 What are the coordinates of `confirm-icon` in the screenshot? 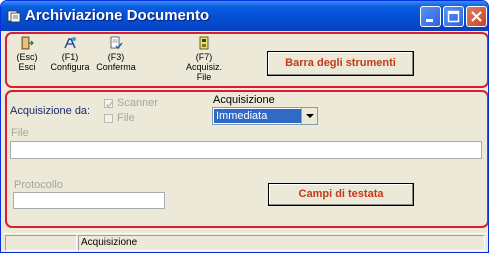 It's located at (116, 43).